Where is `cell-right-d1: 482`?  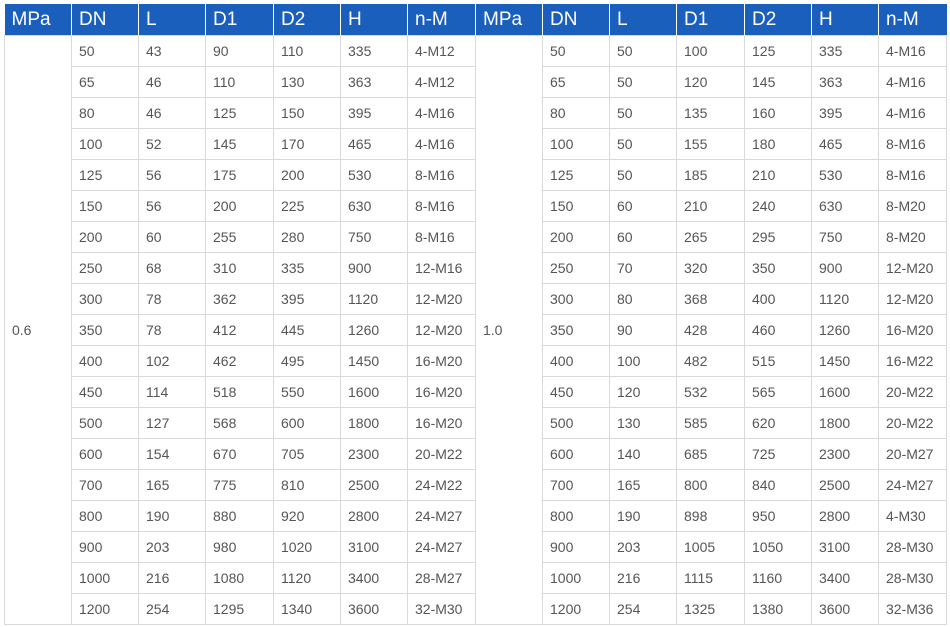
cell-right-d1: 482 is located at coordinates (710, 361).